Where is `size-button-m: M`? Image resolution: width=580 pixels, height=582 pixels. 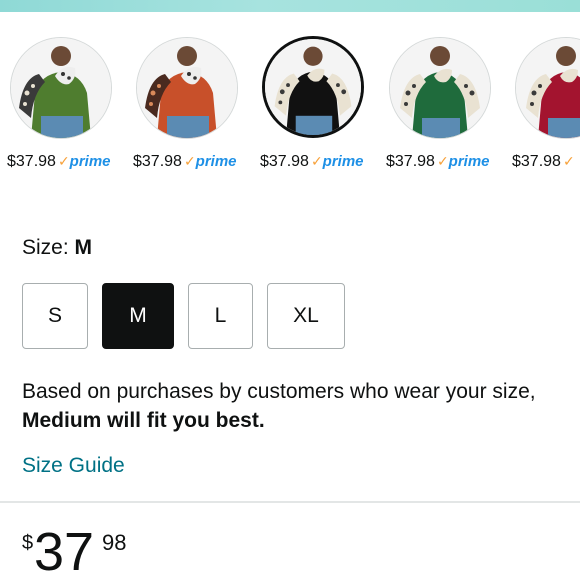
size-button-m: M is located at coordinates (138, 316).